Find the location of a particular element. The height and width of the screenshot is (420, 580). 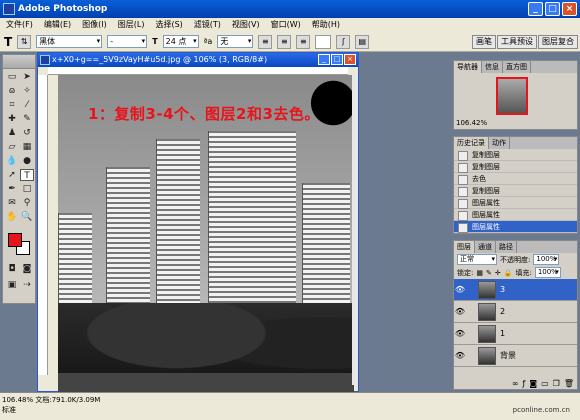

menu-view: 视图(V) is located at coordinates (246, 25).